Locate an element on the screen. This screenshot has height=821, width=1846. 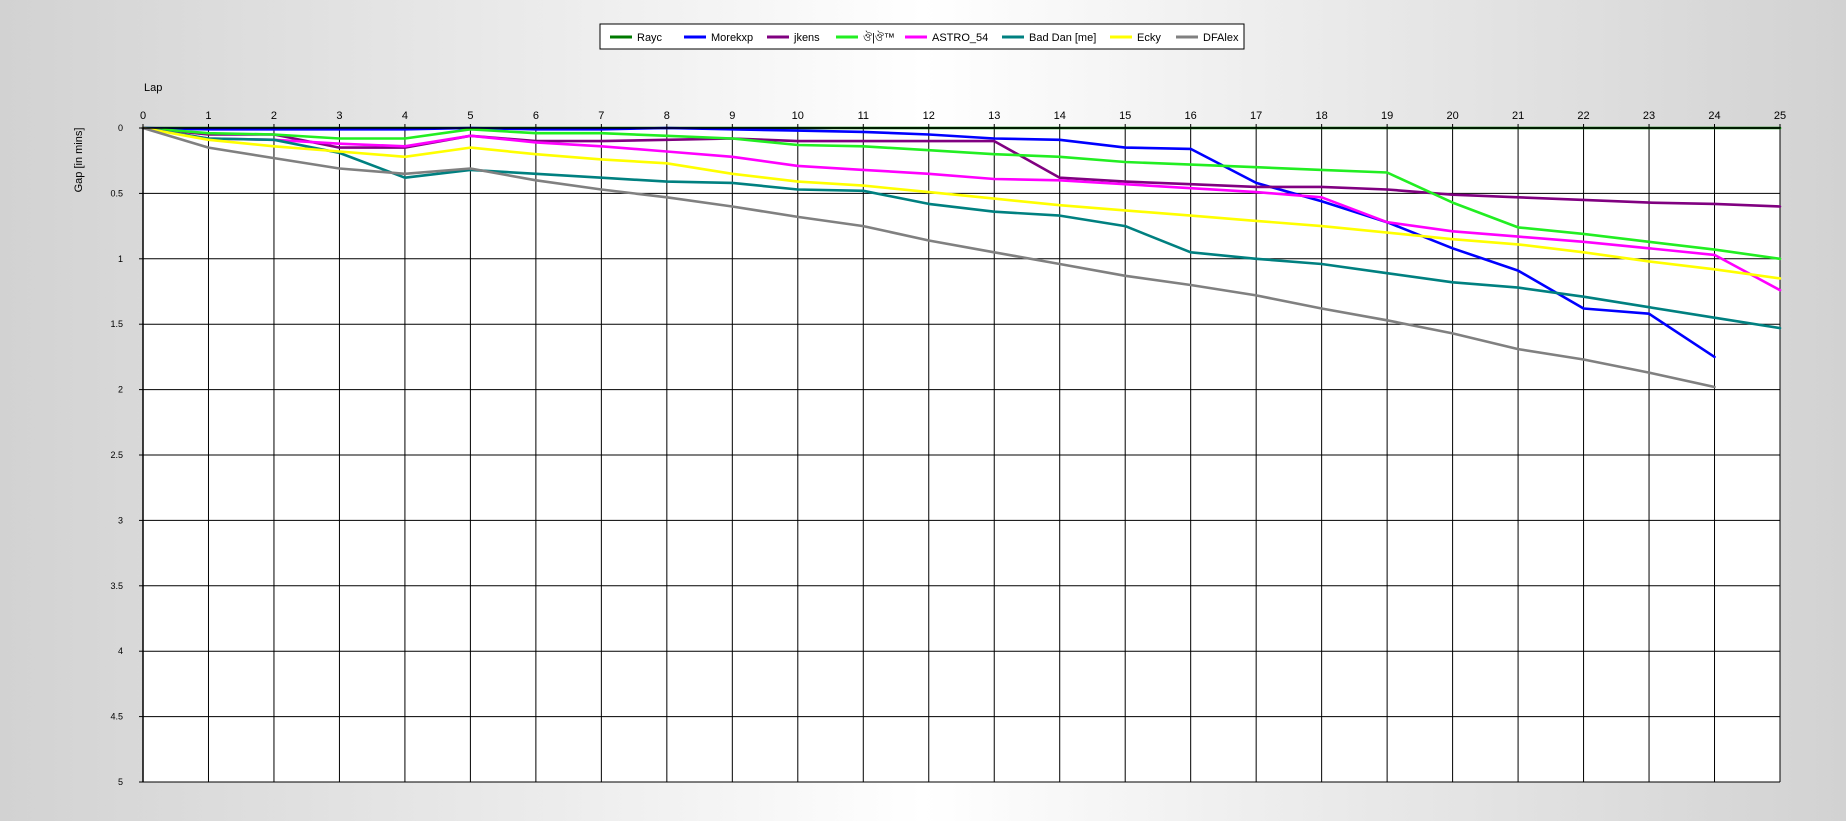
y-tick-label: 2 is located at coordinates (120, 390).